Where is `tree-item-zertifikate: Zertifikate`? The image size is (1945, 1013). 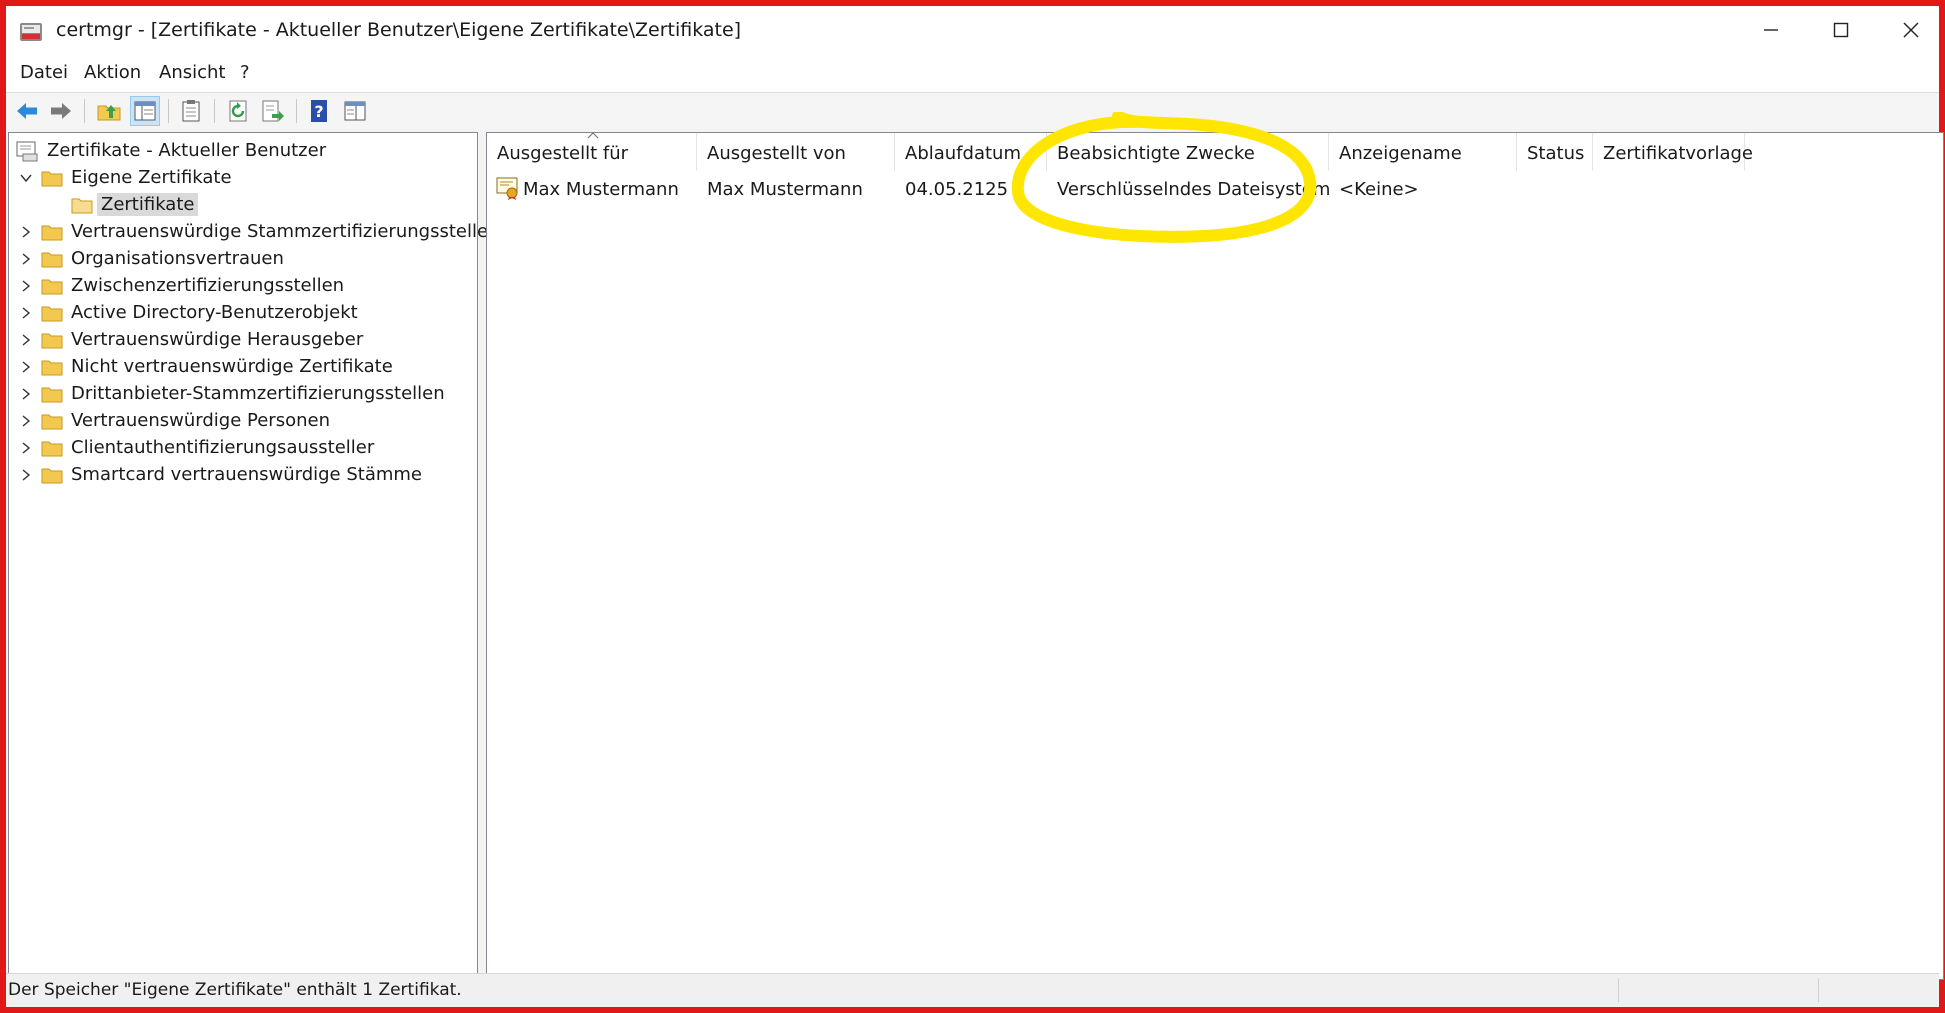
tree-item-zertifikate: Zertifikate is located at coordinates (135, 204).